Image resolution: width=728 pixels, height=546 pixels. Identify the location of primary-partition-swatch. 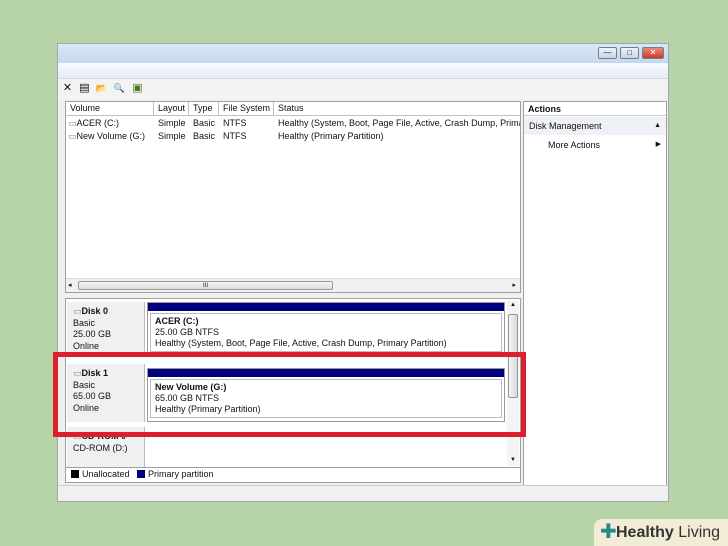
(141, 474).